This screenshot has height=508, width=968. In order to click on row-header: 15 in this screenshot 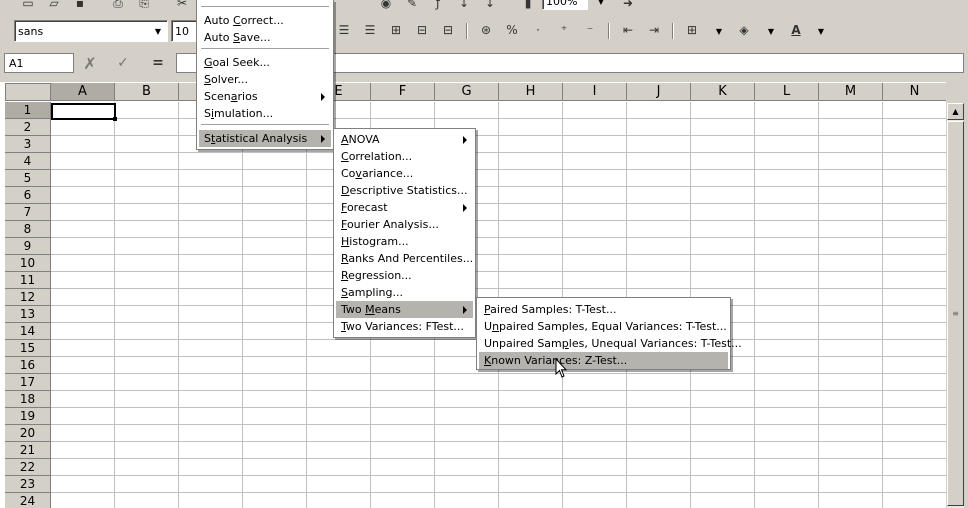, I will do `click(28, 348)`.